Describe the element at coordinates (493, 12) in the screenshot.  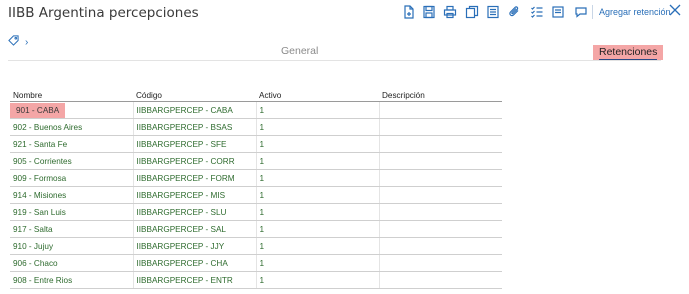
I see `list-icon` at that location.